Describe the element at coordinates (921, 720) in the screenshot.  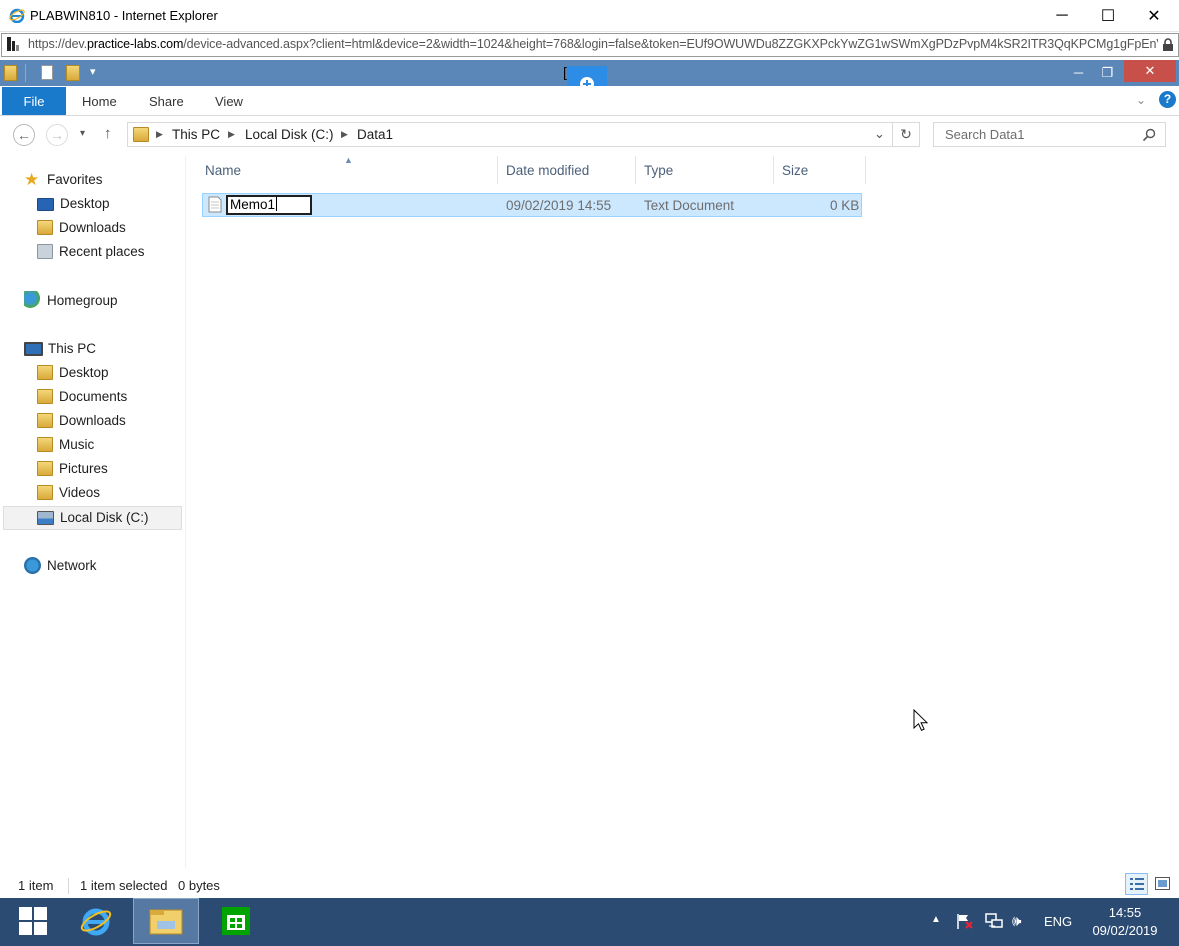
I see `mouse-cursor-icon` at that location.